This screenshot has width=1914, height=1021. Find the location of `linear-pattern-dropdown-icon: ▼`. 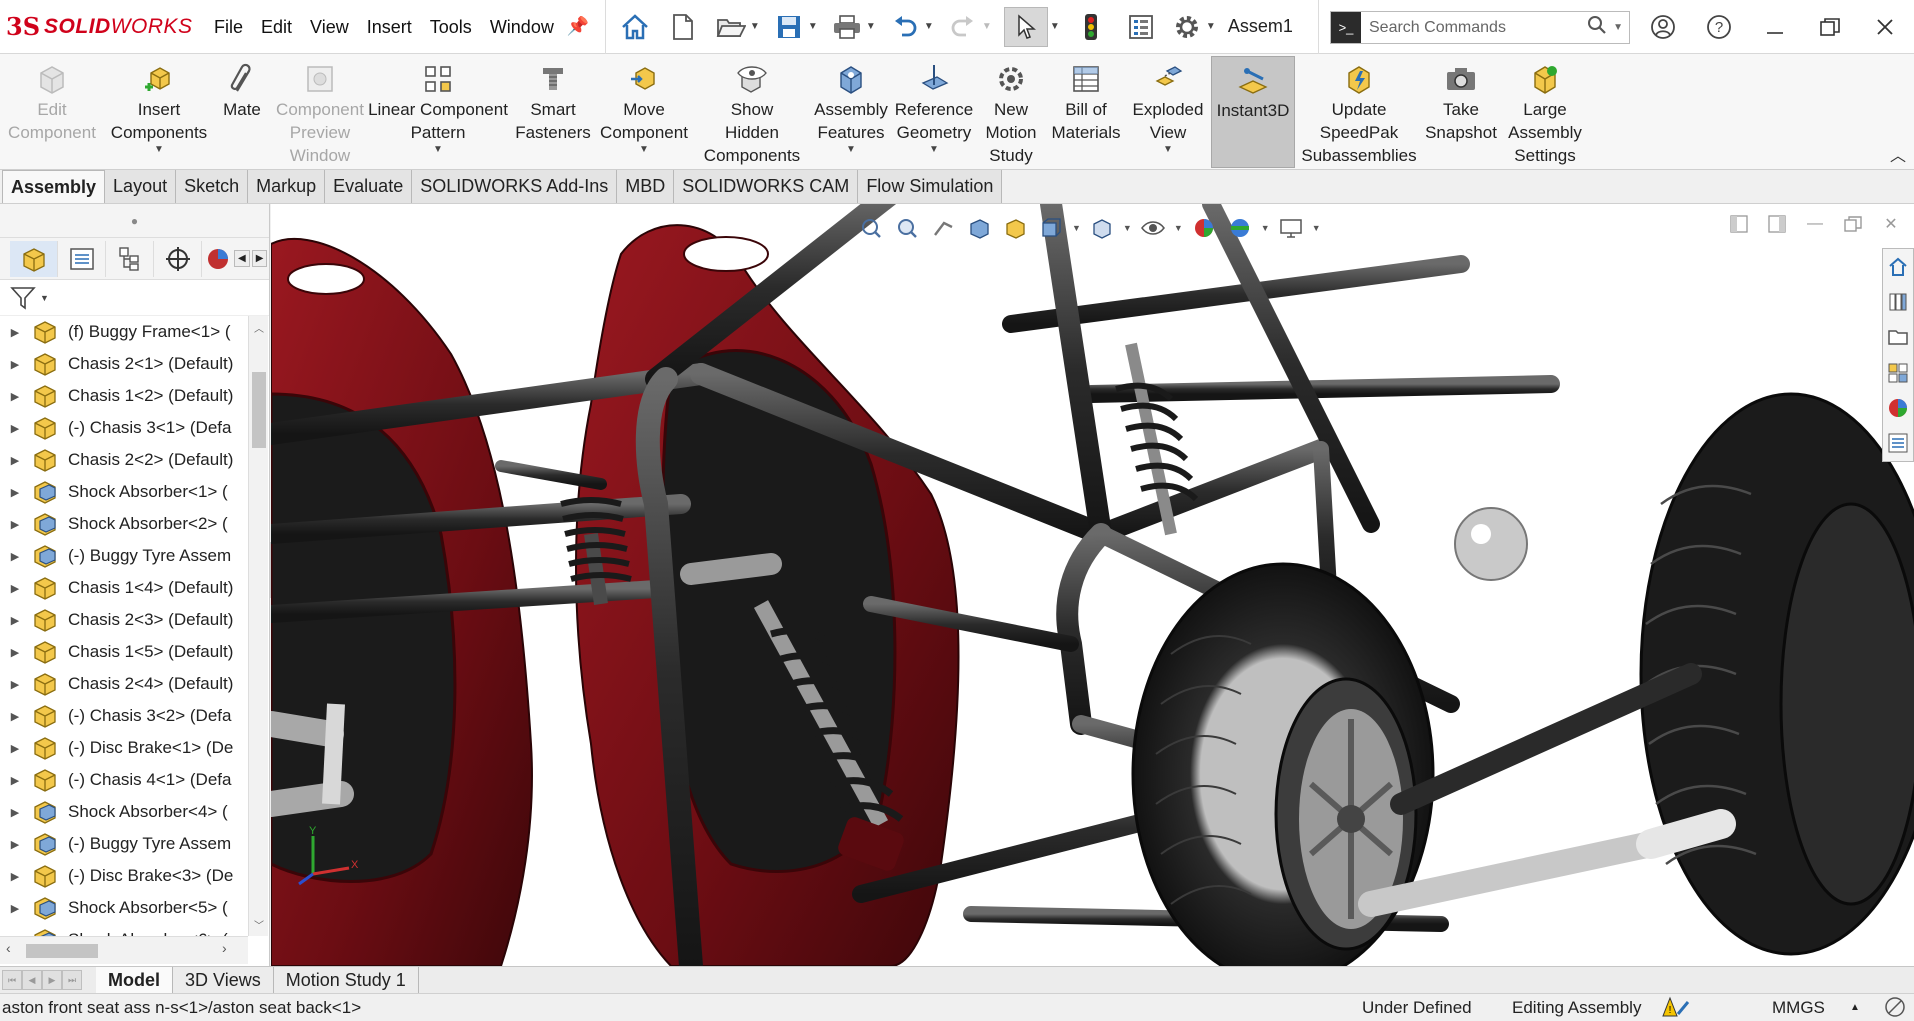

linear-pattern-dropdown-icon: ▼ is located at coordinates (438, 150).